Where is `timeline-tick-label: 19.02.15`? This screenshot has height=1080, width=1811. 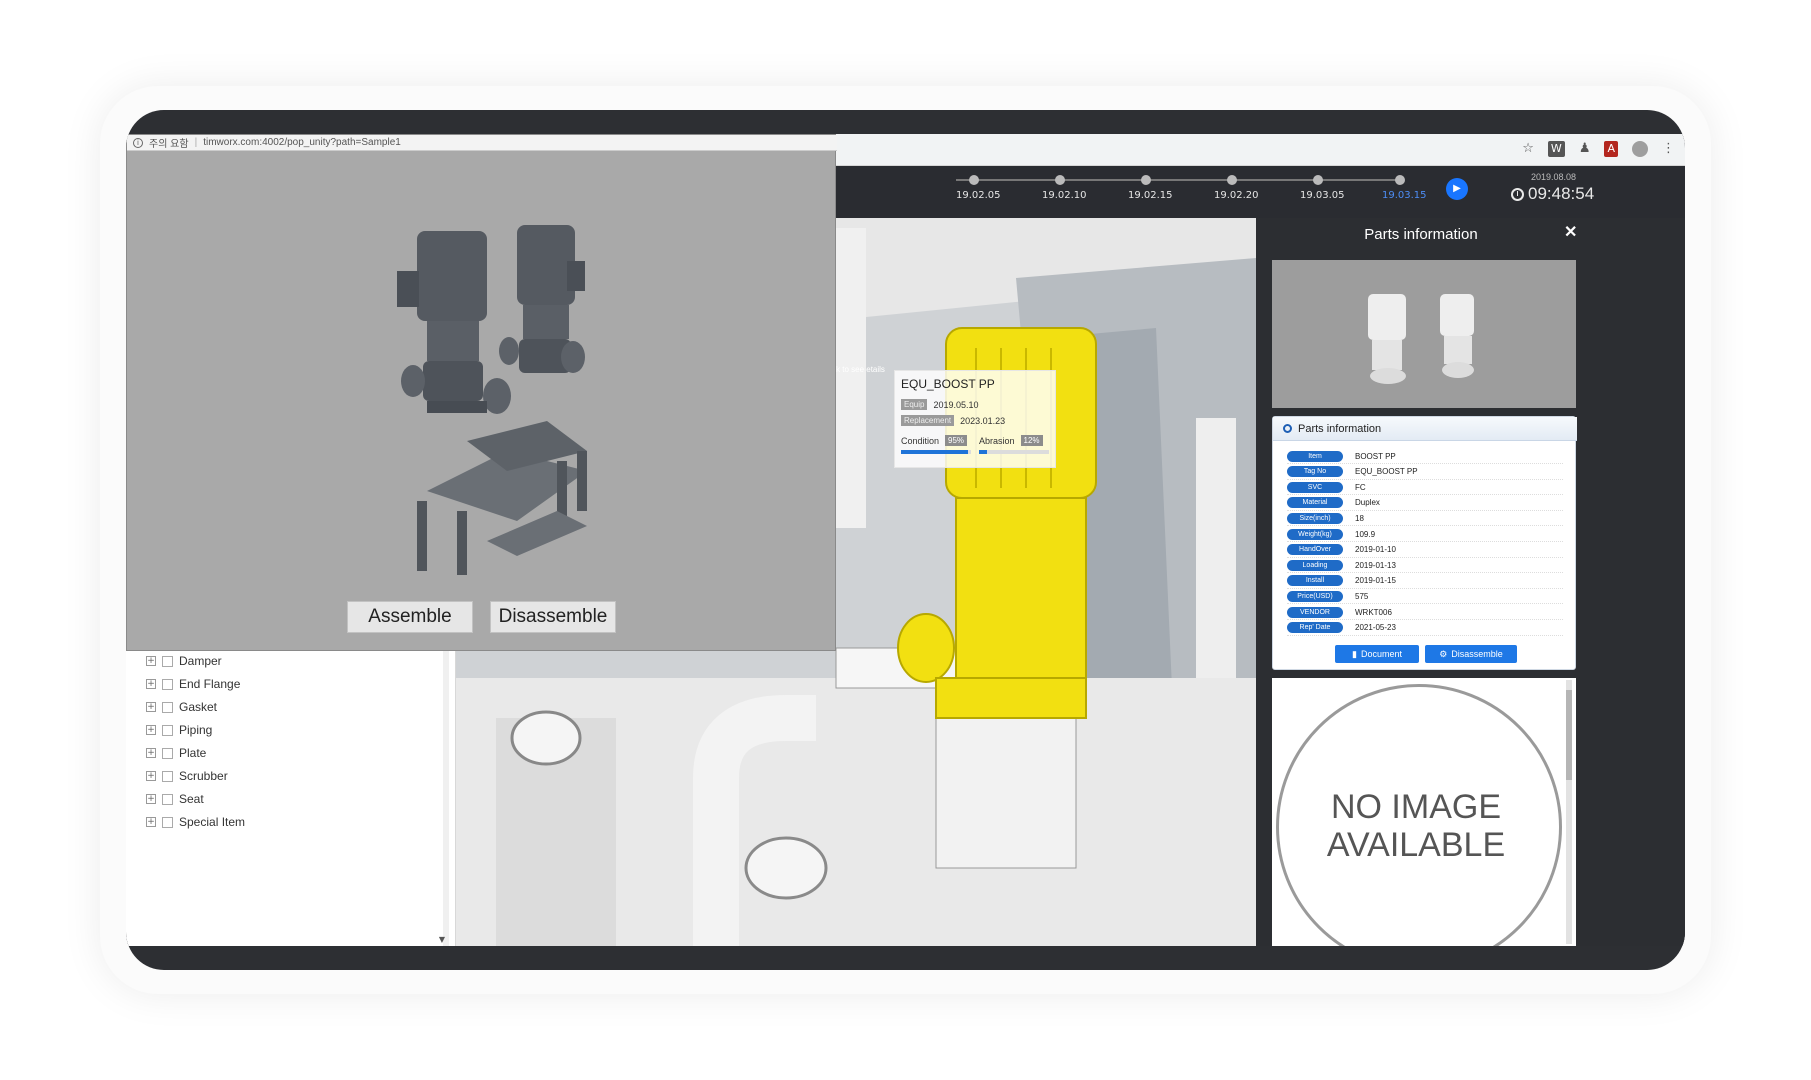 timeline-tick-label: 19.02.15 is located at coordinates (1150, 195).